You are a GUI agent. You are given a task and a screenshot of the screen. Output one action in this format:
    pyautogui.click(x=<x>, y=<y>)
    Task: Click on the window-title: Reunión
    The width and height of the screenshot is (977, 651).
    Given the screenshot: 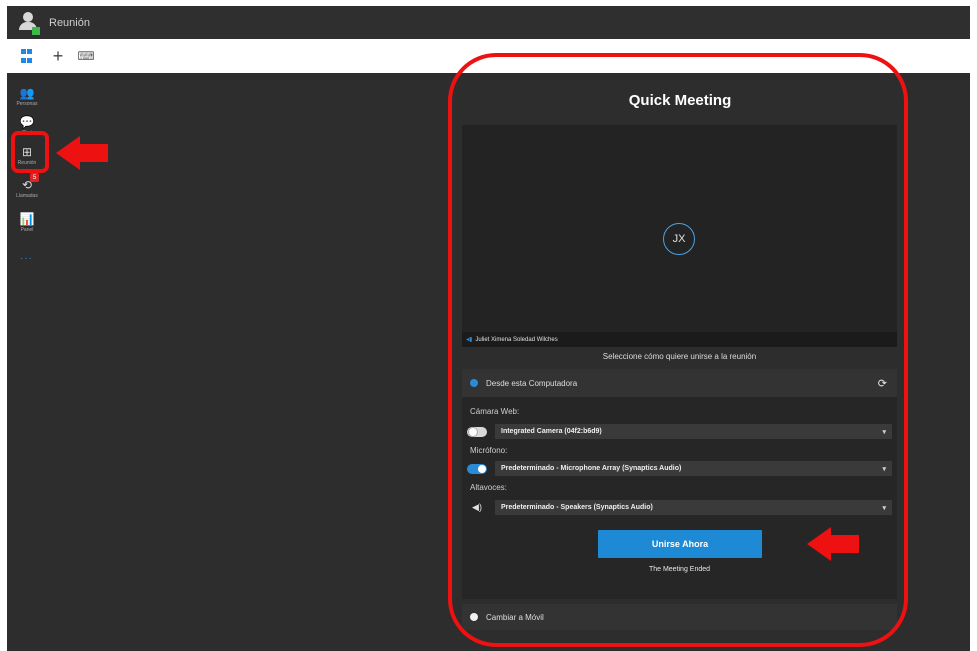 What is the action you would take?
    pyautogui.click(x=69, y=22)
    